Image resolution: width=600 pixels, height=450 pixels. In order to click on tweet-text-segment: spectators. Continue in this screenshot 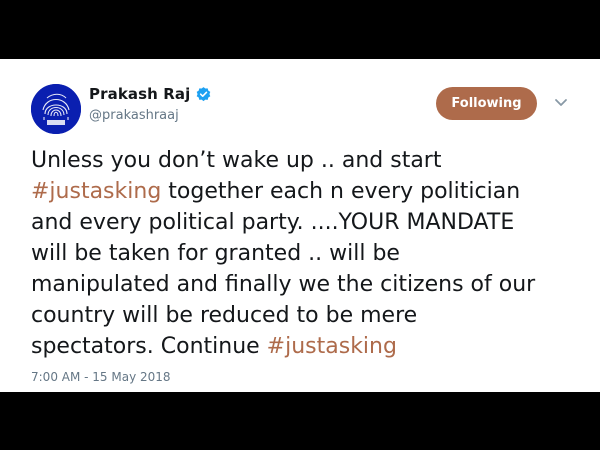, I will do `click(149, 346)`.